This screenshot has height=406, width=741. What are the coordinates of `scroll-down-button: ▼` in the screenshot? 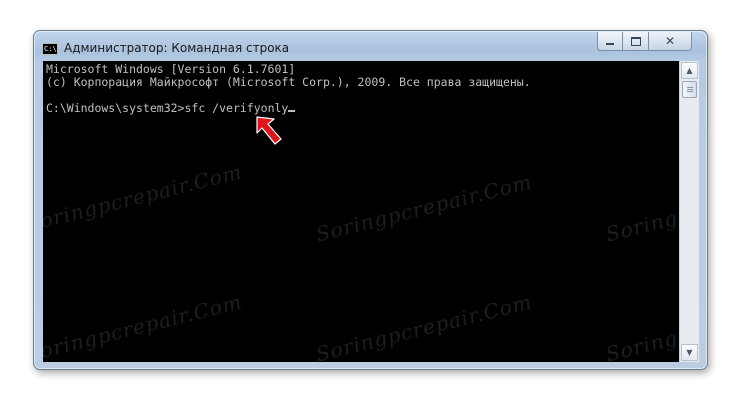 It's located at (689, 352).